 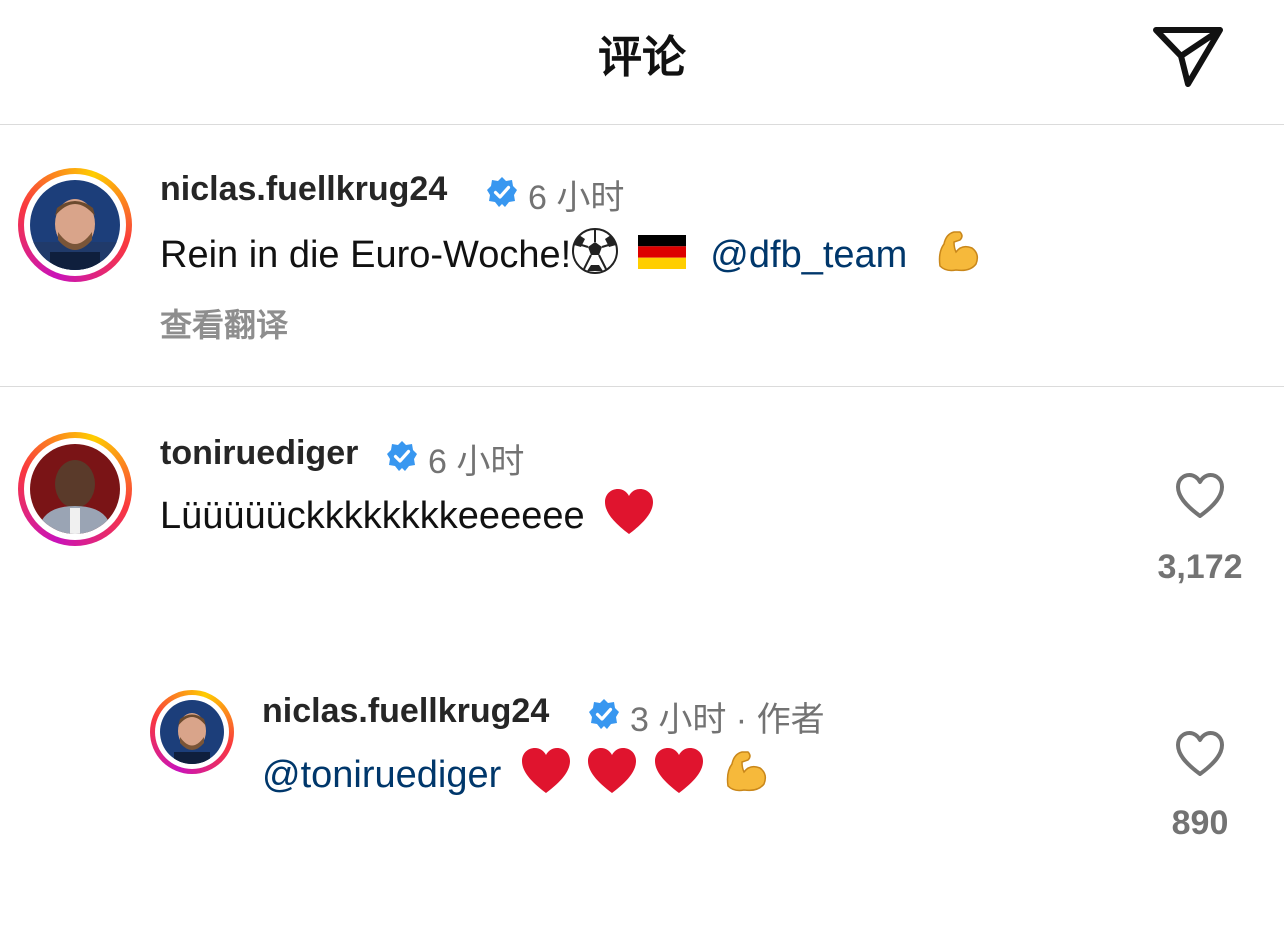 I want to click on comment-text: Rein in die Euro-Woche! @dfb_team, so click(x=571, y=257).